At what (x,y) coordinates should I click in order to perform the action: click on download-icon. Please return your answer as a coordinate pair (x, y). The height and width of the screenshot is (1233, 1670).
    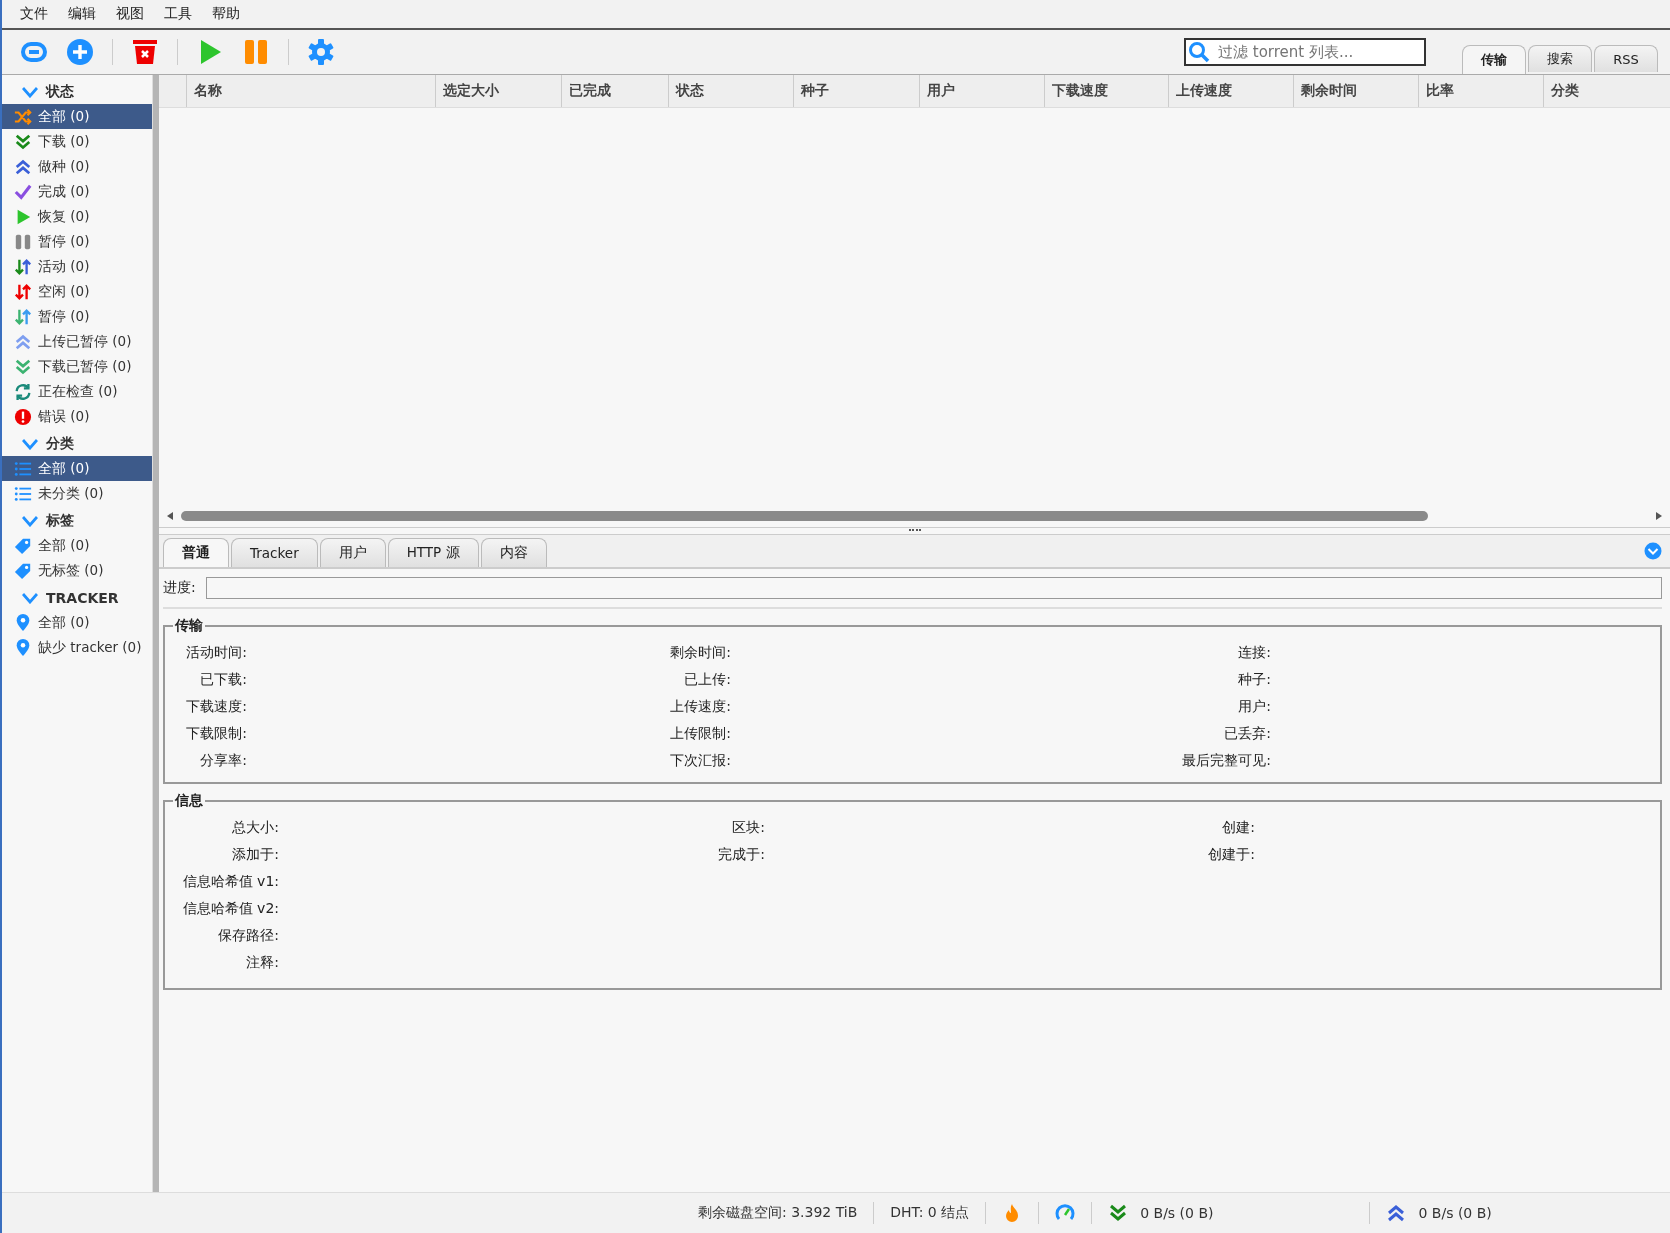
    Looking at the image, I should click on (1118, 1213).